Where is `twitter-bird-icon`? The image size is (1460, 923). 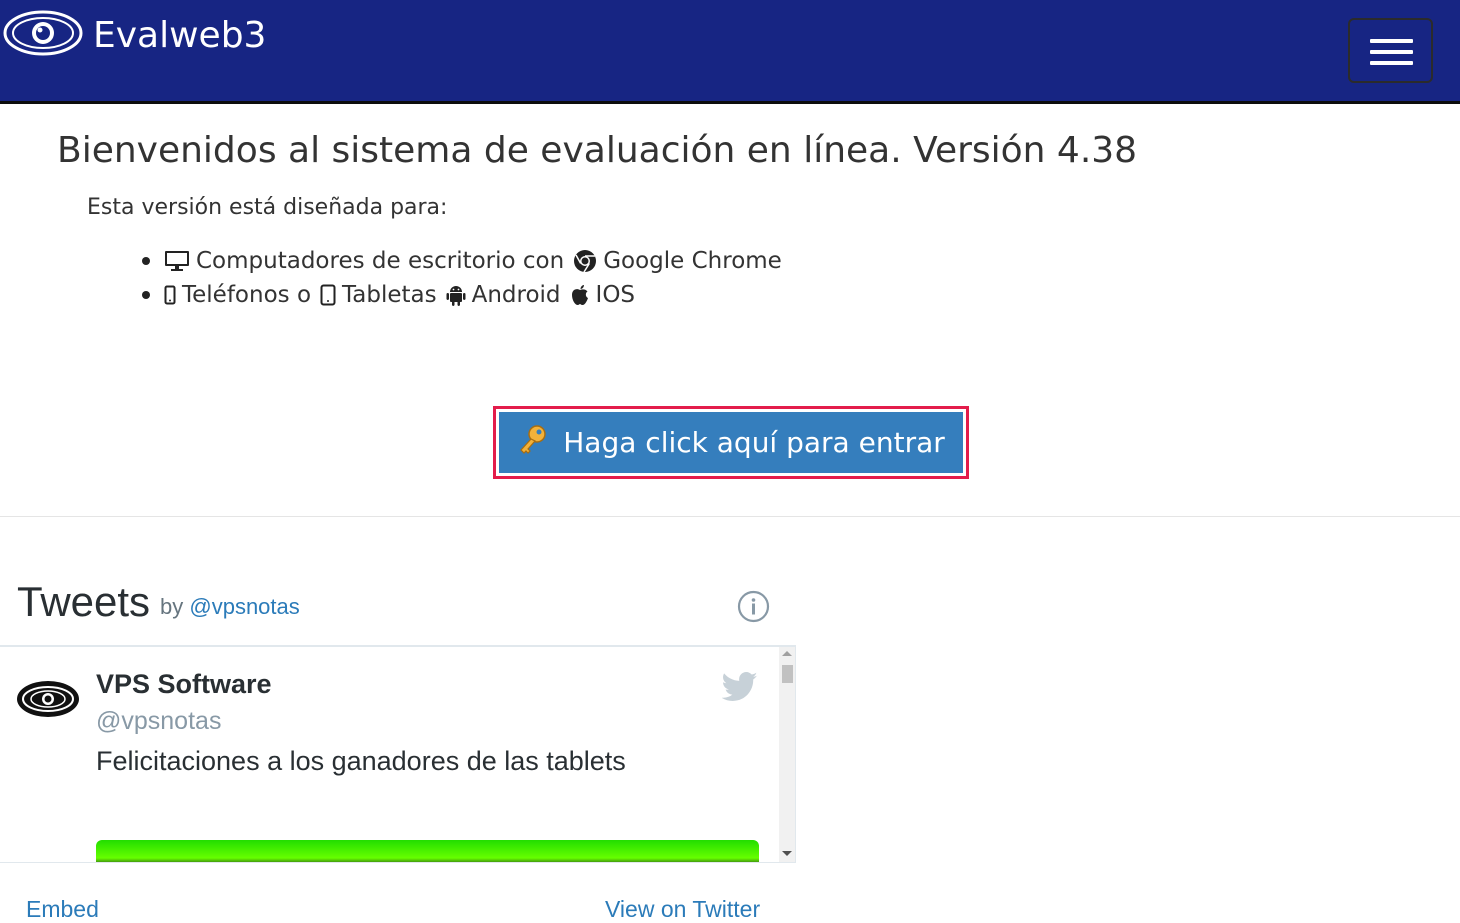 twitter-bird-icon is located at coordinates (739, 689).